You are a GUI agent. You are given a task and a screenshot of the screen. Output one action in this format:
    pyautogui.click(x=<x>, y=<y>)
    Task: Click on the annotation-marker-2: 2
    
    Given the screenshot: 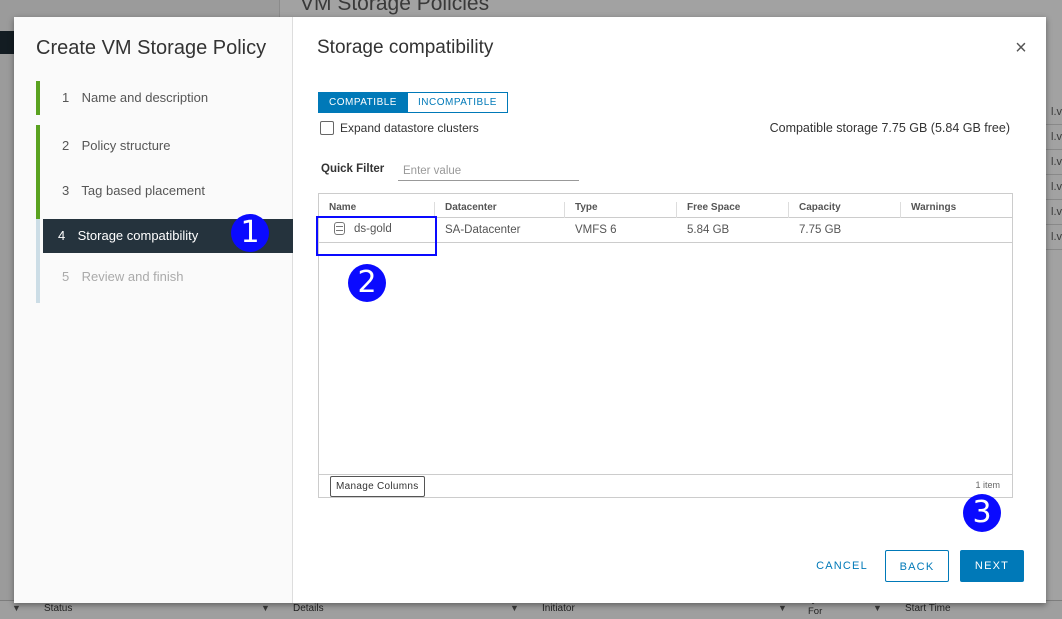 What is the action you would take?
    pyautogui.click(x=367, y=283)
    